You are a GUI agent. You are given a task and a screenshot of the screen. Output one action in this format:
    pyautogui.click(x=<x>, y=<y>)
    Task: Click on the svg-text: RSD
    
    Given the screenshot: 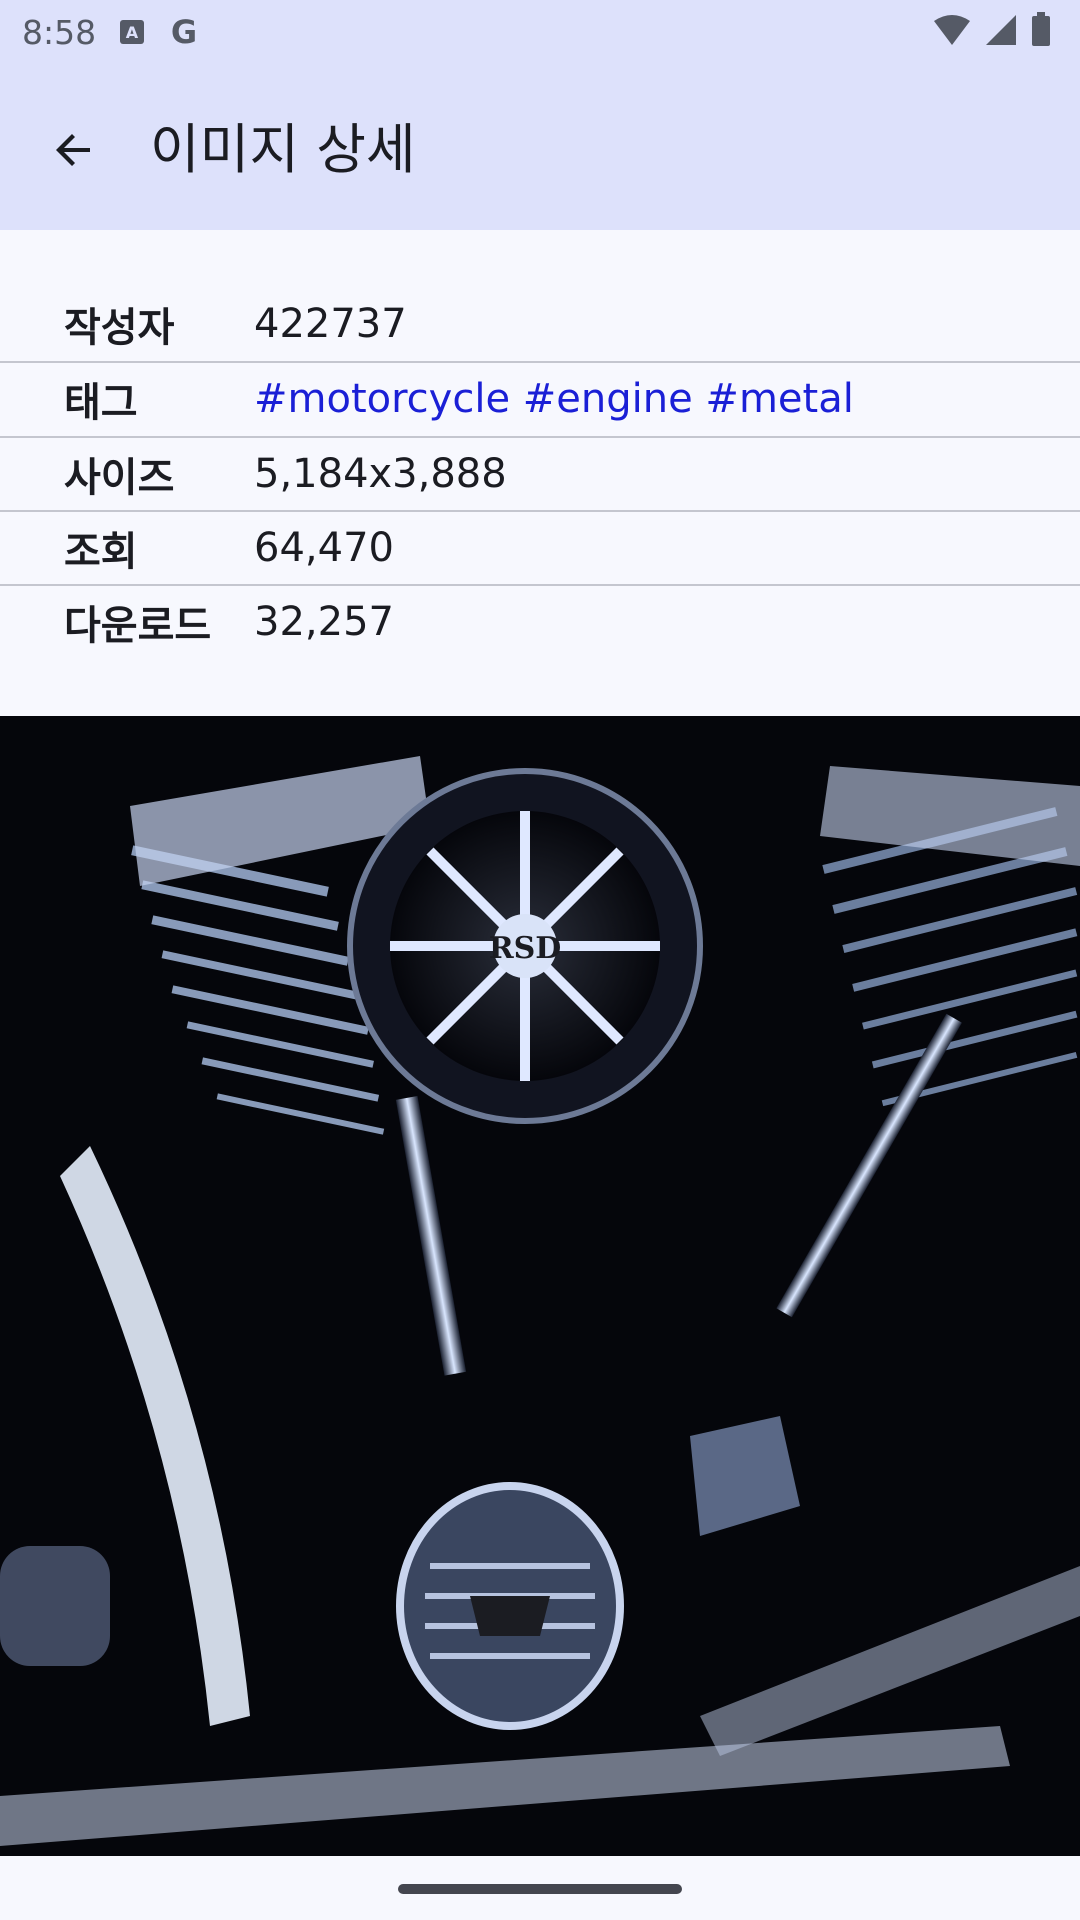 What is the action you would take?
    pyautogui.click(x=525, y=948)
    